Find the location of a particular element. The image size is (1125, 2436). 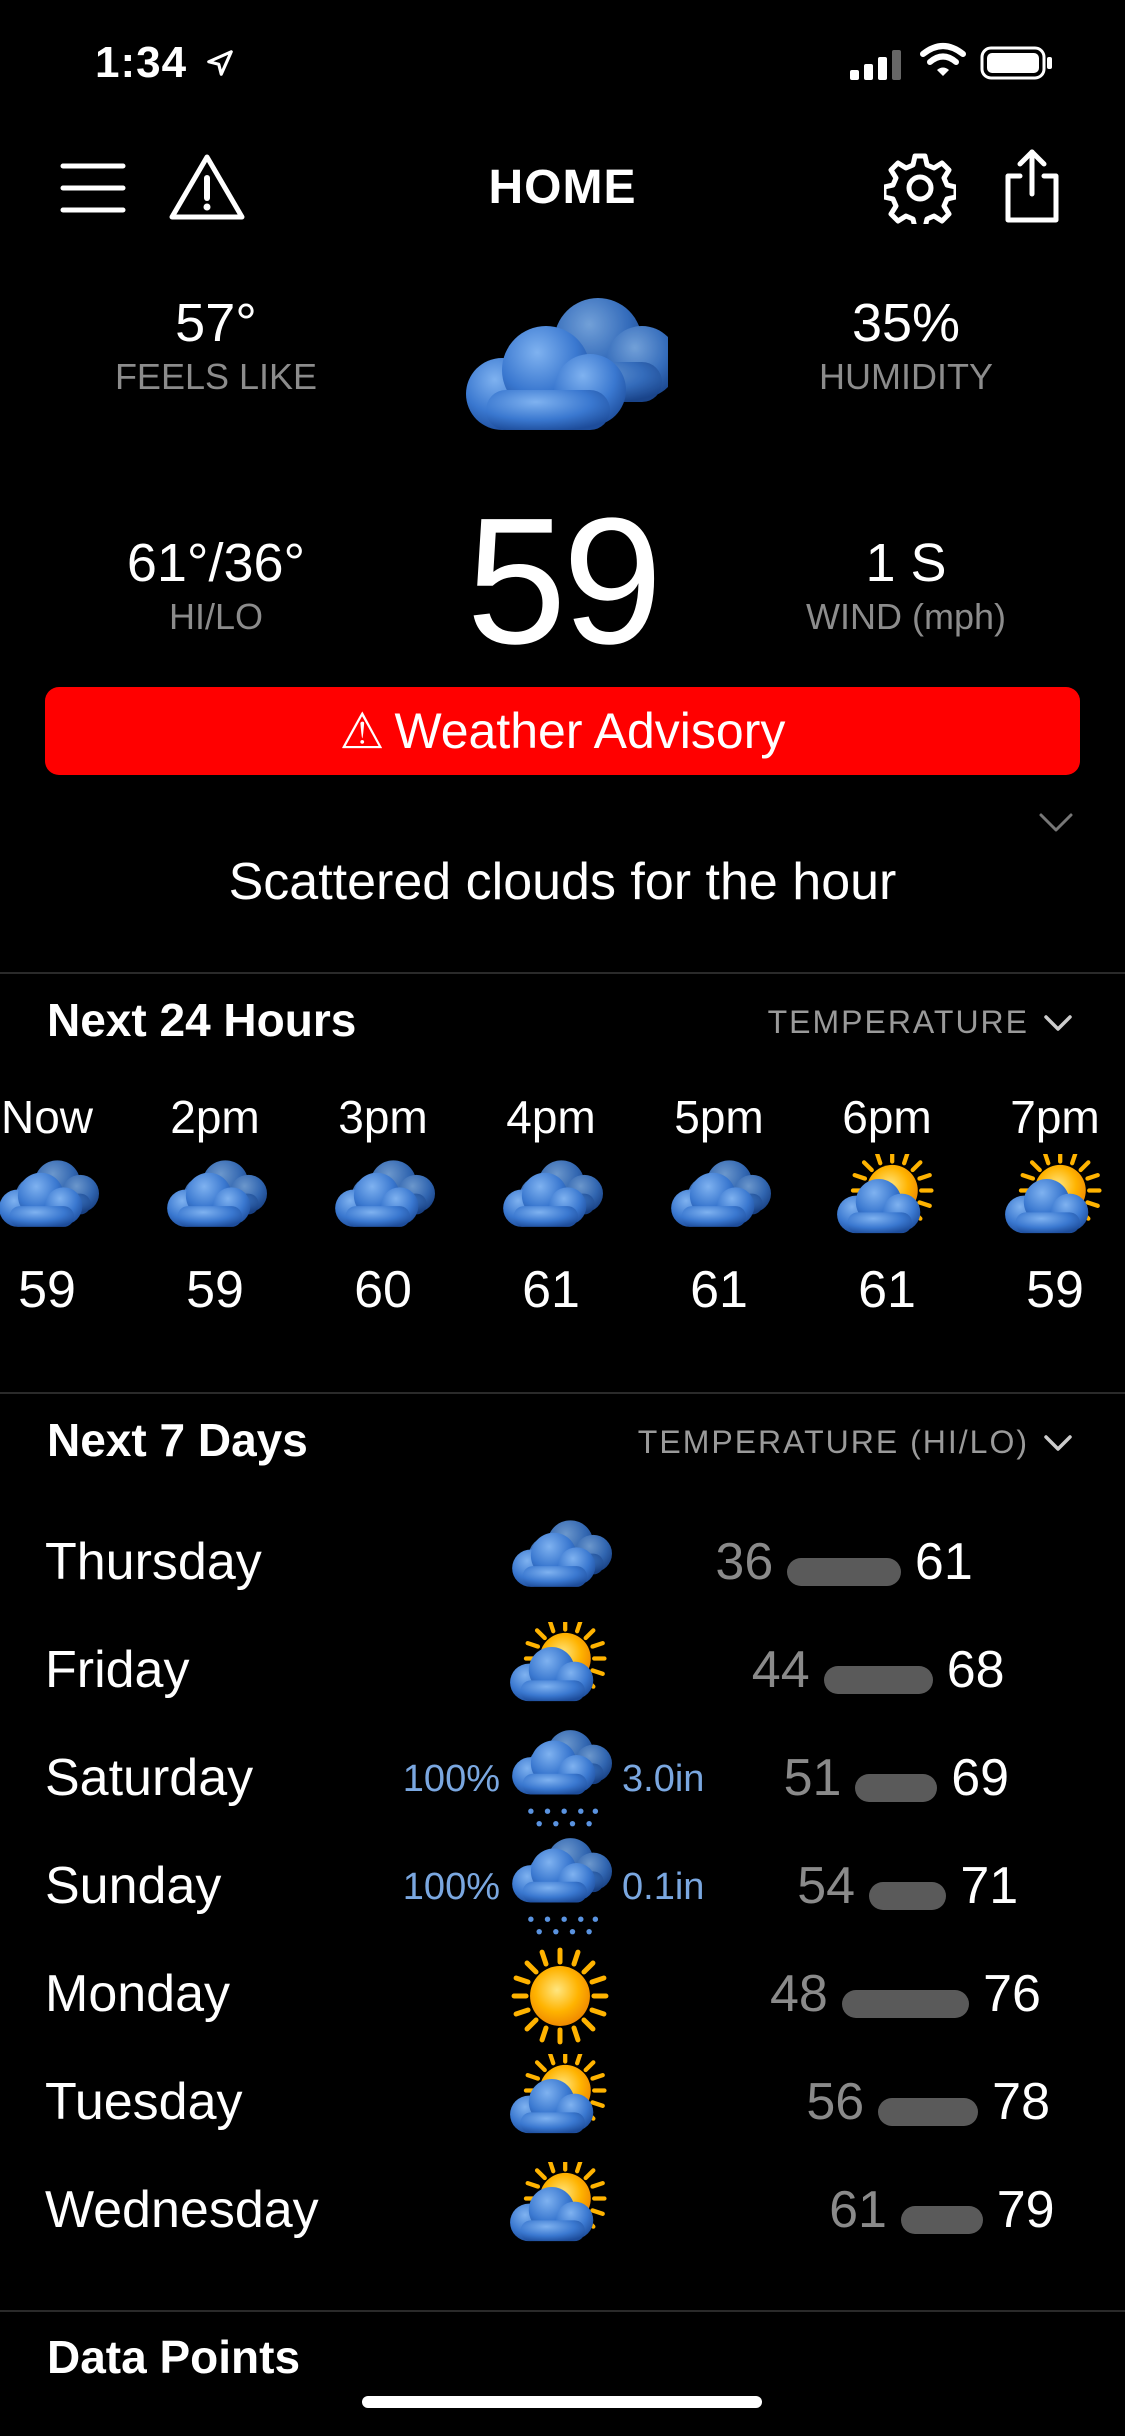

humidity-stat: 35% HUMIDITY is located at coordinates (906, 345).